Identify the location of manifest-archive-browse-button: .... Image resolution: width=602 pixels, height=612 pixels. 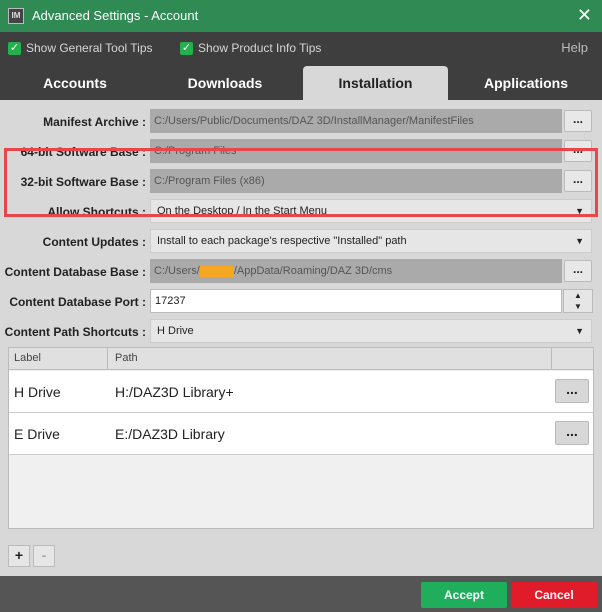
(578, 121).